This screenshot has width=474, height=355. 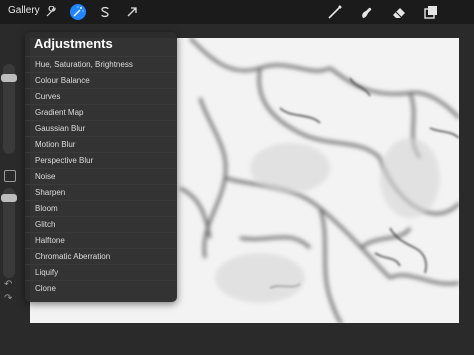 I want to click on gallery-button: Gallery, so click(x=24, y=10).